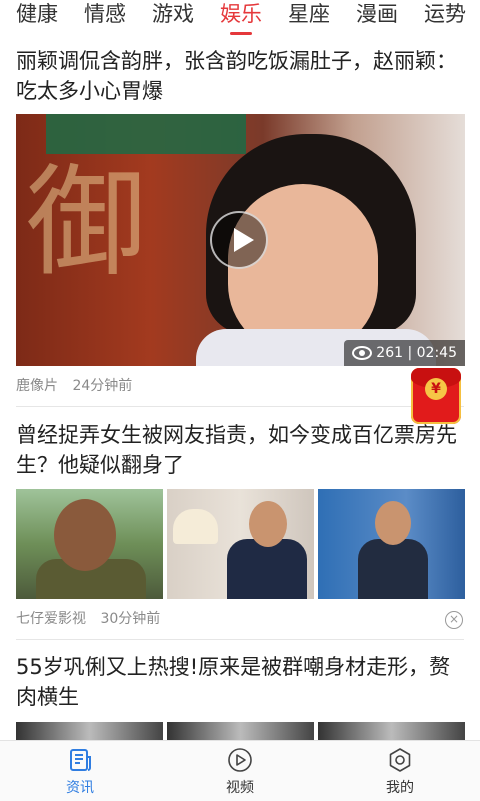 The image size is (480, 801). I want to click on play-icon, so click(239, 240).